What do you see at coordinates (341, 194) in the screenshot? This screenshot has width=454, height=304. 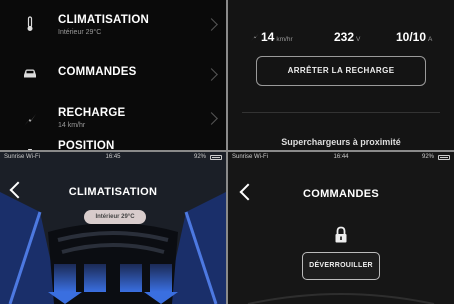 I see `screen-title: COMMANDES` at bounding box center [341, 194].